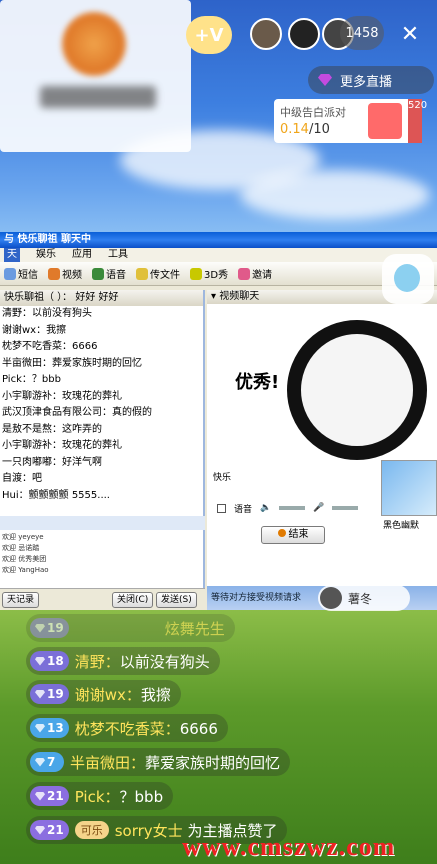 Image resolution: width=437 pixels, height=864 pixels. I want to click on comment-user: 谢谢wx：, so click(107, 694).